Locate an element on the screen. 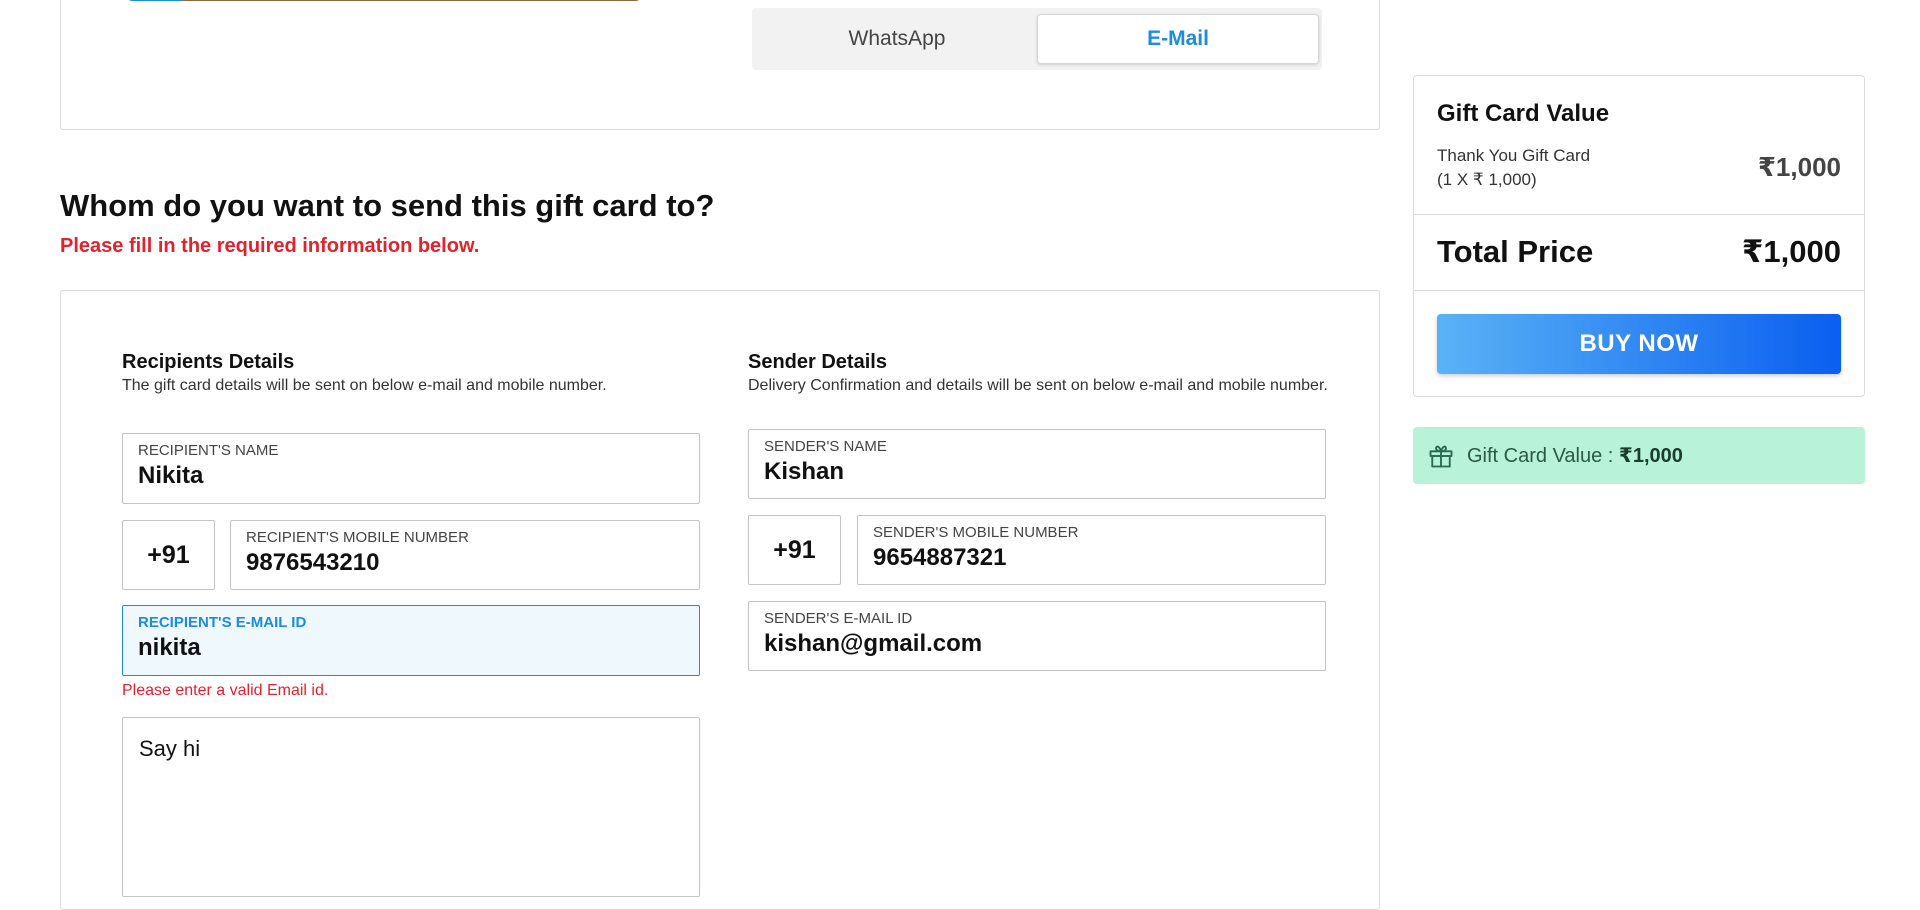 The width and height of the screenshot is (1920, 910). gift-card-value-amount: ₹1,000 is located at coordinates (1650, 456).